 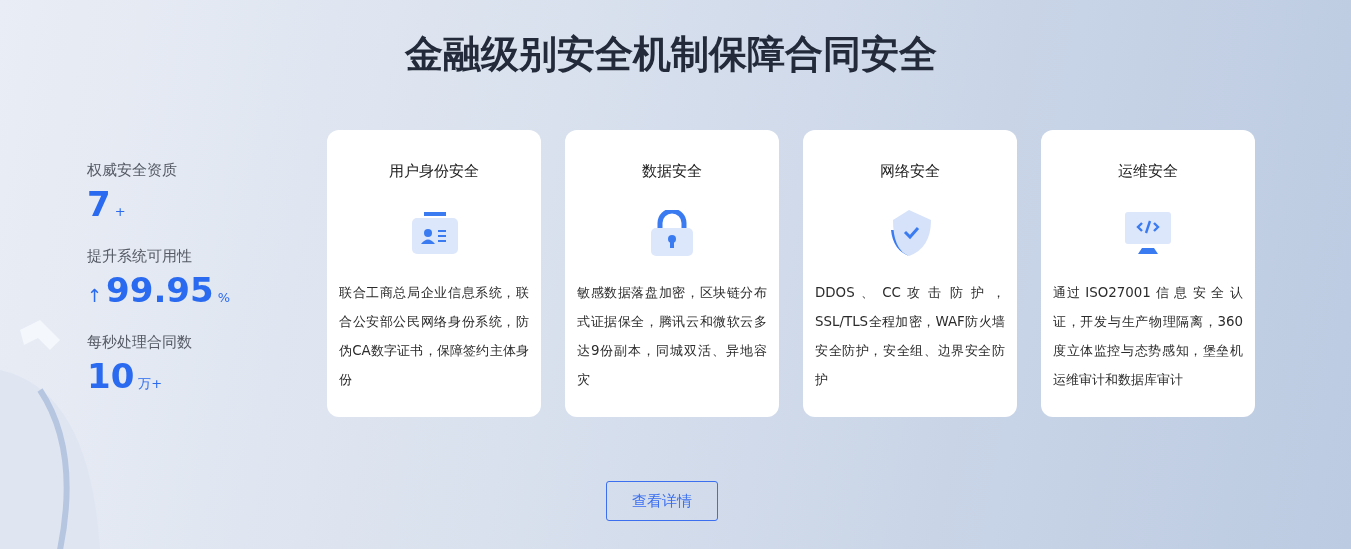 I want to click on card-description: 联合工商总局企业信息系统，联合公安部公民网络身份系统，防伪CA数字证书，保障签约主体身份, so click(x=434, y=336).